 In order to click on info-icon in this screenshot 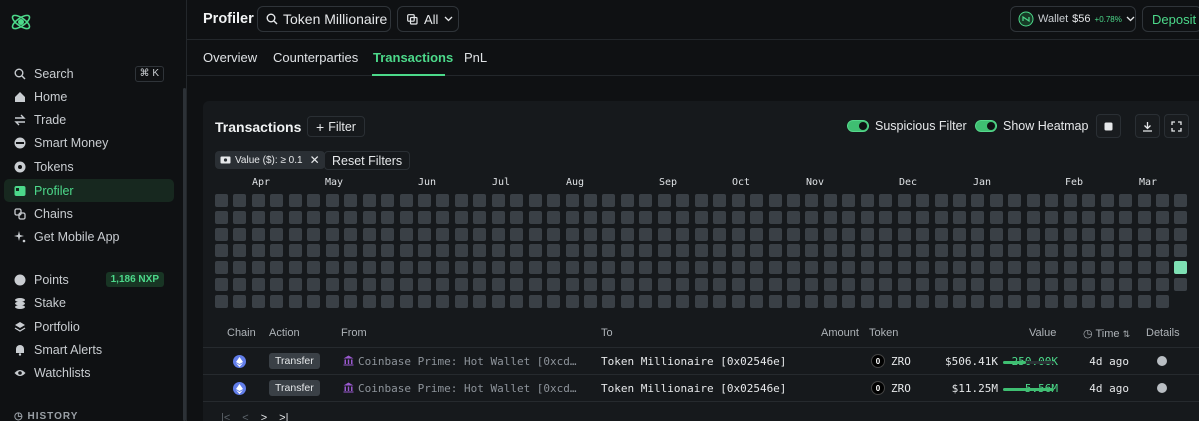, I will do `click(1162, 388)`.